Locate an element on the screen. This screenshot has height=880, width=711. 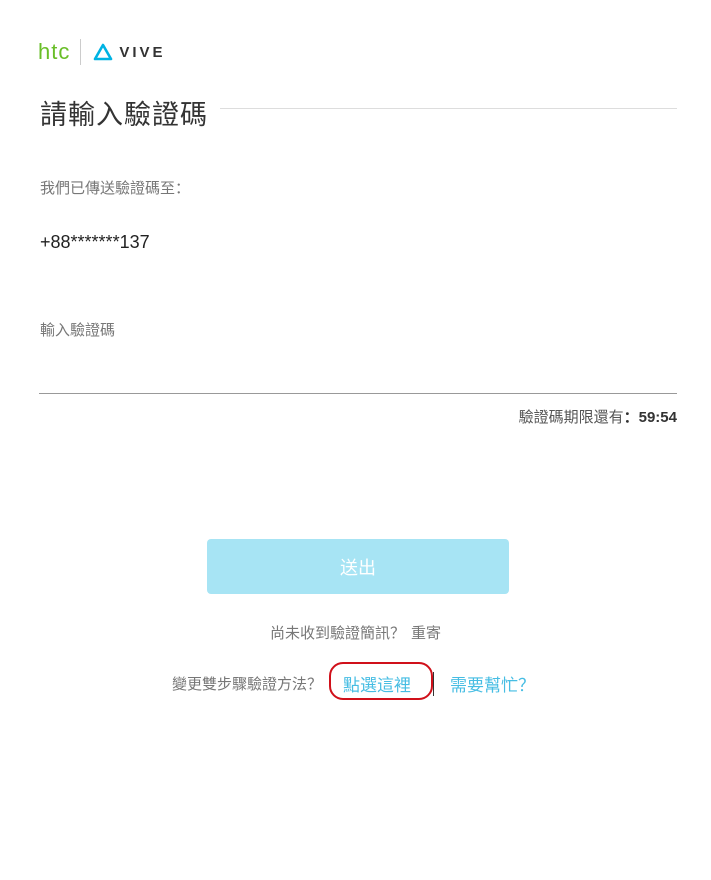
verification-code-input is located at coordinates (358, 376).